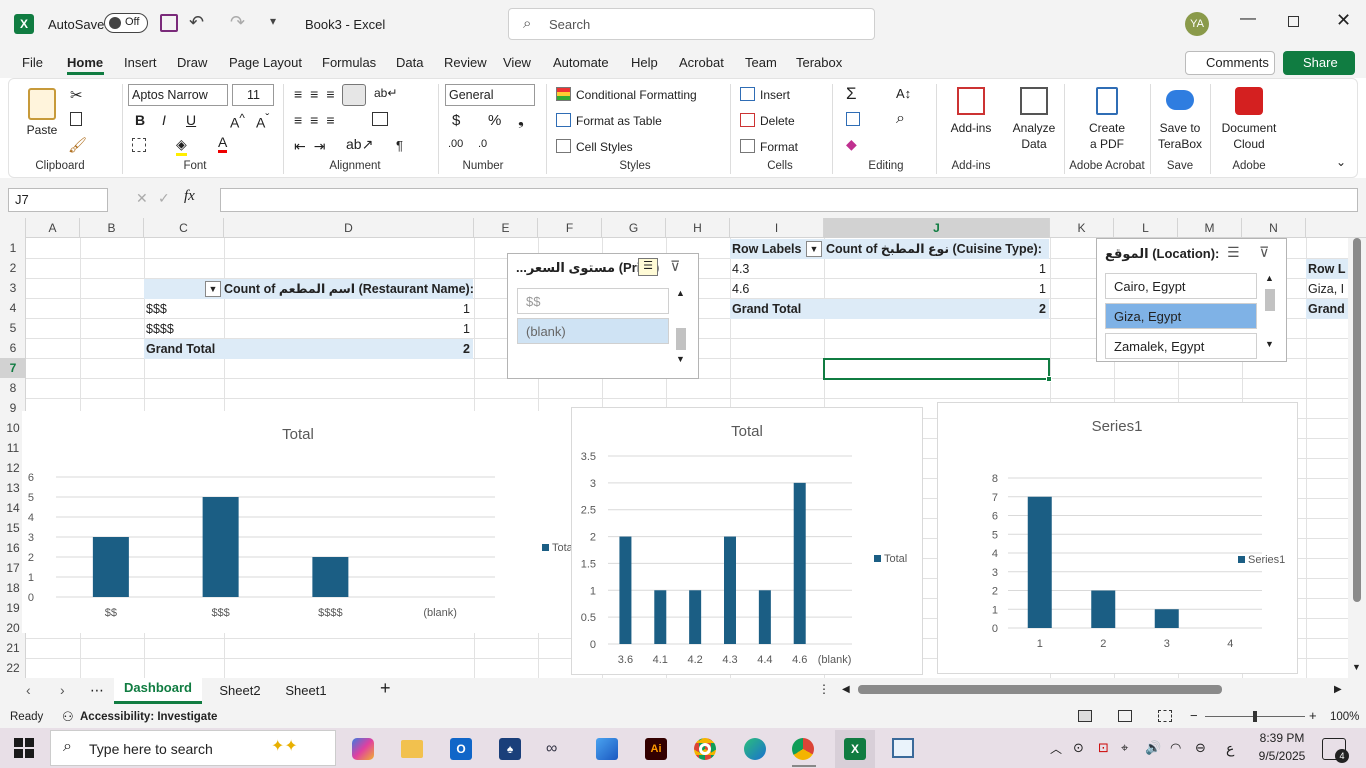 The image size is (1366, 768). I want to click on column-header-F: F, so click(570, 228).